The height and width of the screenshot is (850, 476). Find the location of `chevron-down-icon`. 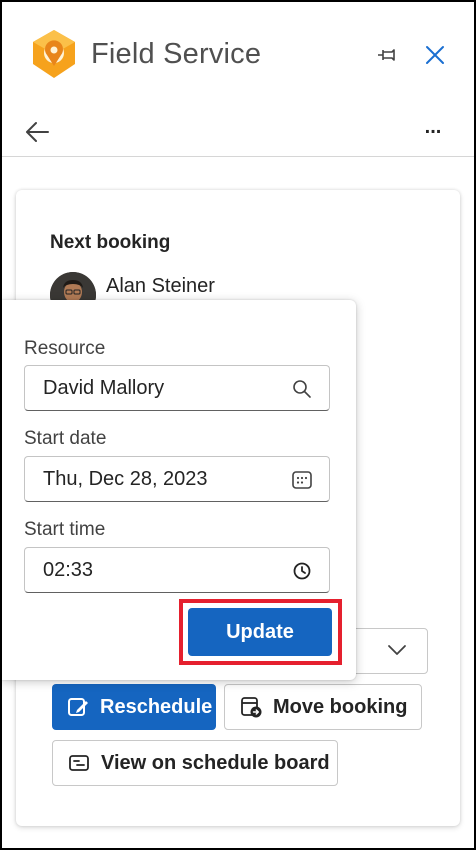

chevron-down-icon is located at coordinates (397, 650).